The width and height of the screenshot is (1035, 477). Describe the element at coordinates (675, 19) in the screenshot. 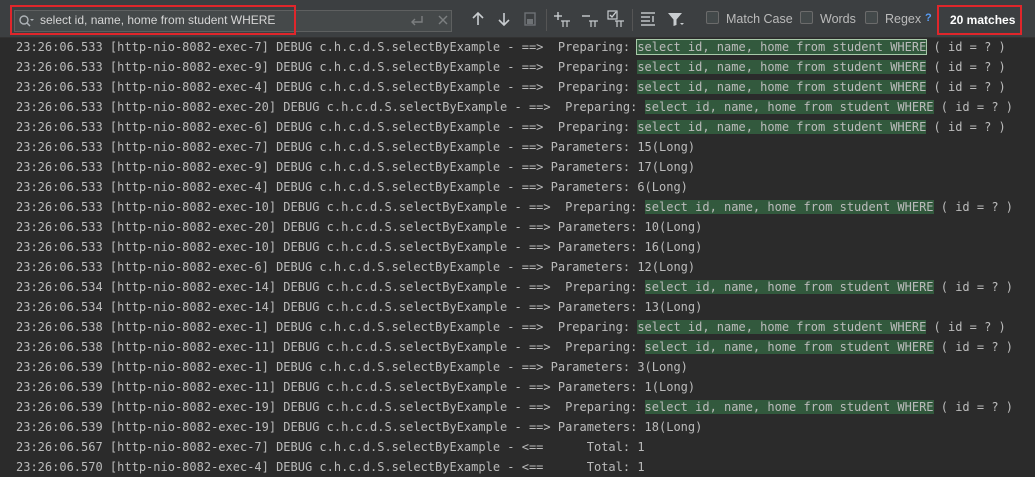

I see `filter-icon` at that location.